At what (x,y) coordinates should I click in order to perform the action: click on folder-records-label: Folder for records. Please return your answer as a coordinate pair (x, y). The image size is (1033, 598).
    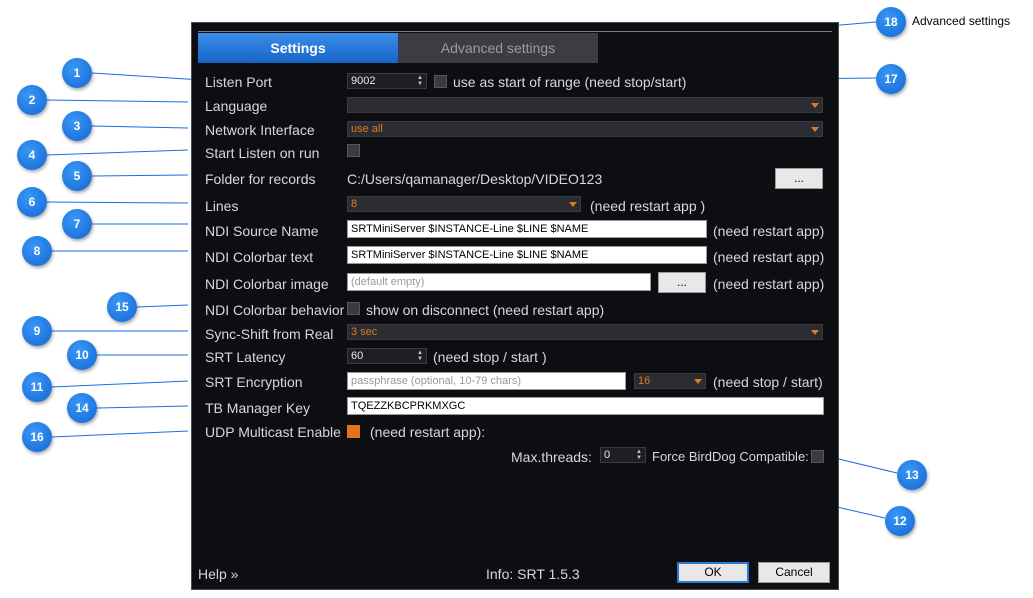
    Looking at the image, I should click on (260, 179).